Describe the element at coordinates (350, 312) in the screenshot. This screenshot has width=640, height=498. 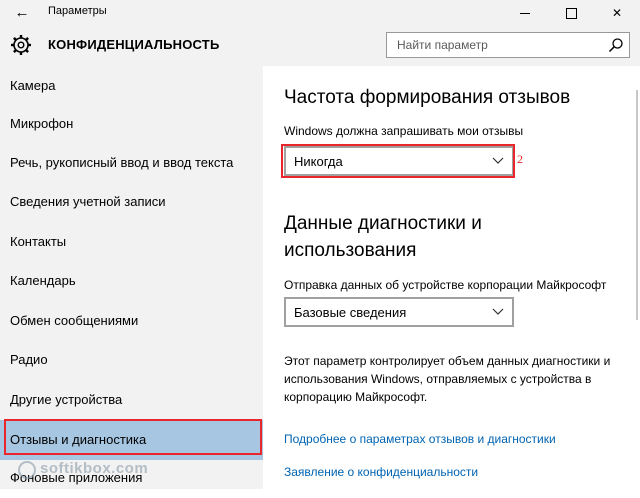
I see `diagnostics-data-value: Базовые сведения` at that location.